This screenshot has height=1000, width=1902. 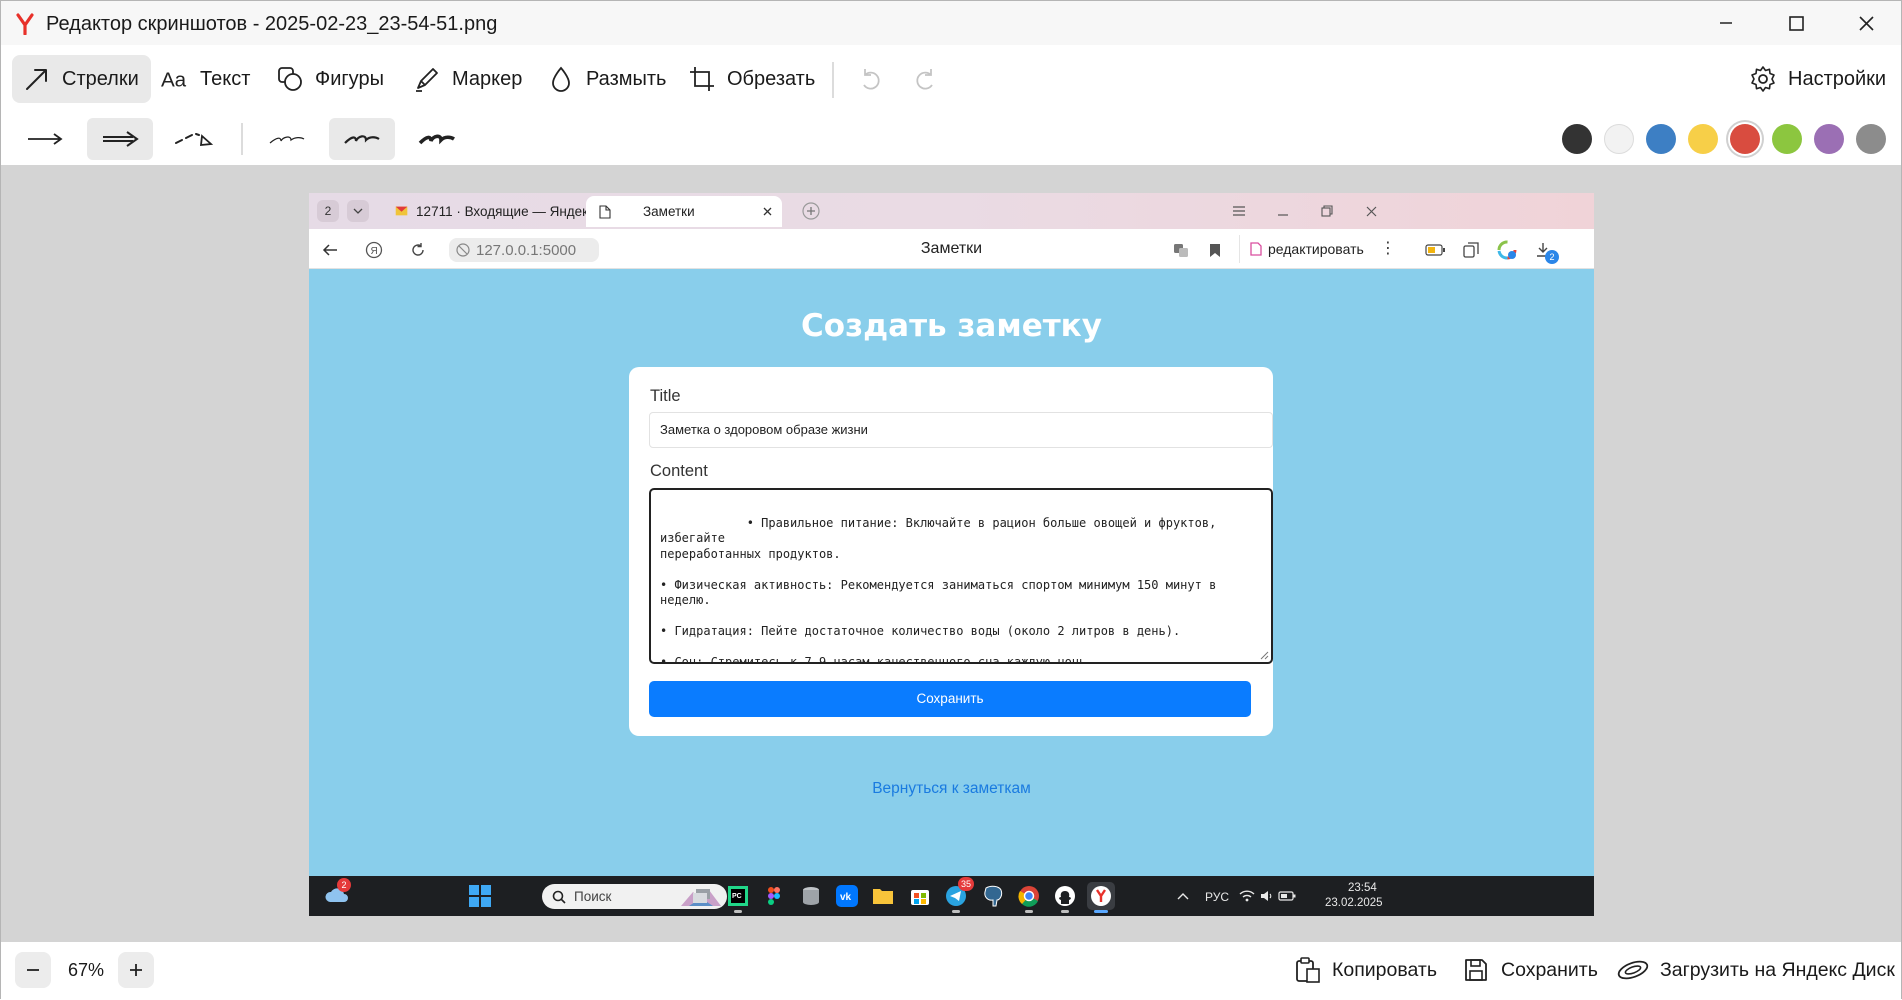 I want to click on zoom-in-button, so click(x=136, y=970).